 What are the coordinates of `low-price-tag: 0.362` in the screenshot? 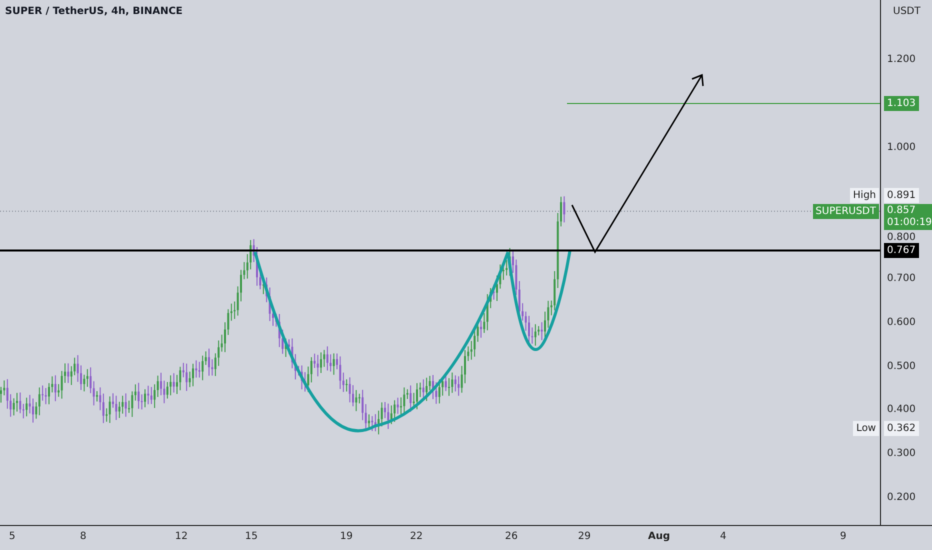 It's located at (901, 428).